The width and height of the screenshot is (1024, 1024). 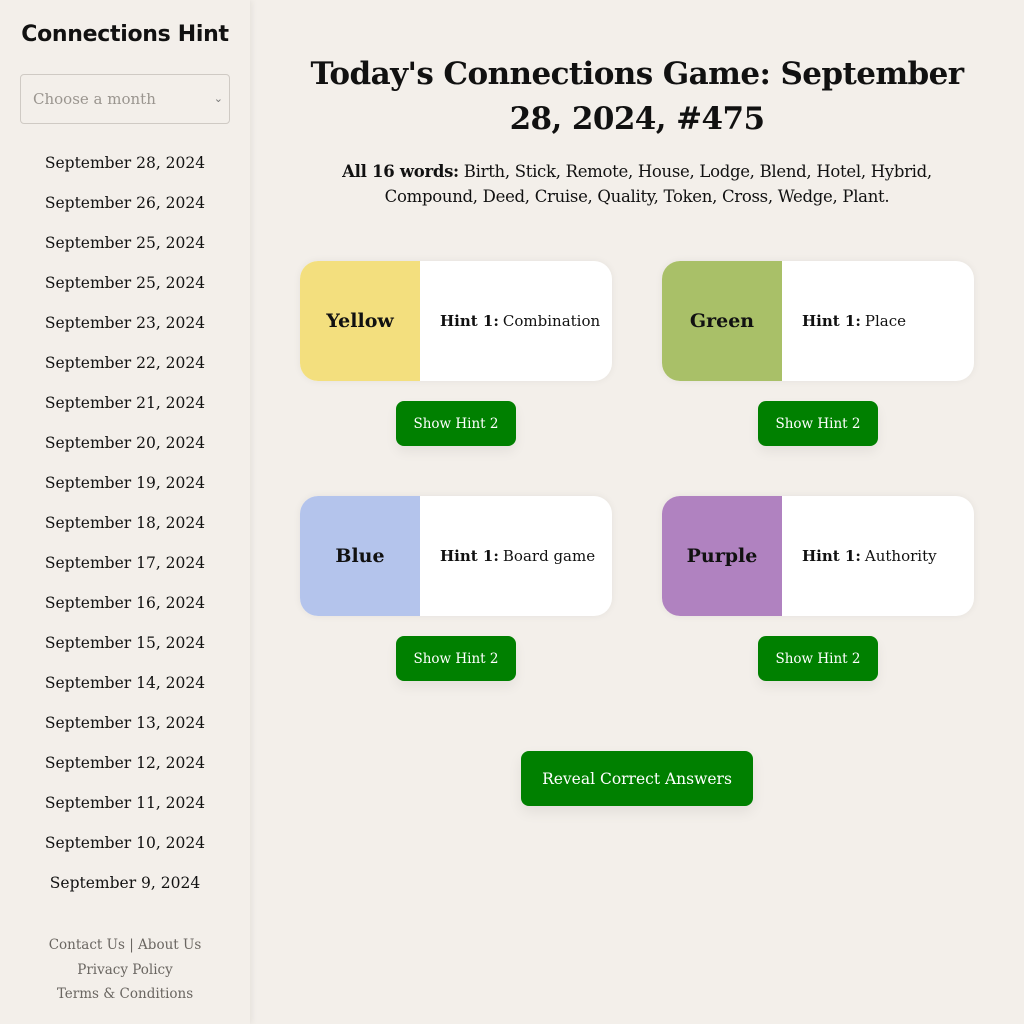 I want to click on date-link: September 15, 2024, so click(x=125, y=652).